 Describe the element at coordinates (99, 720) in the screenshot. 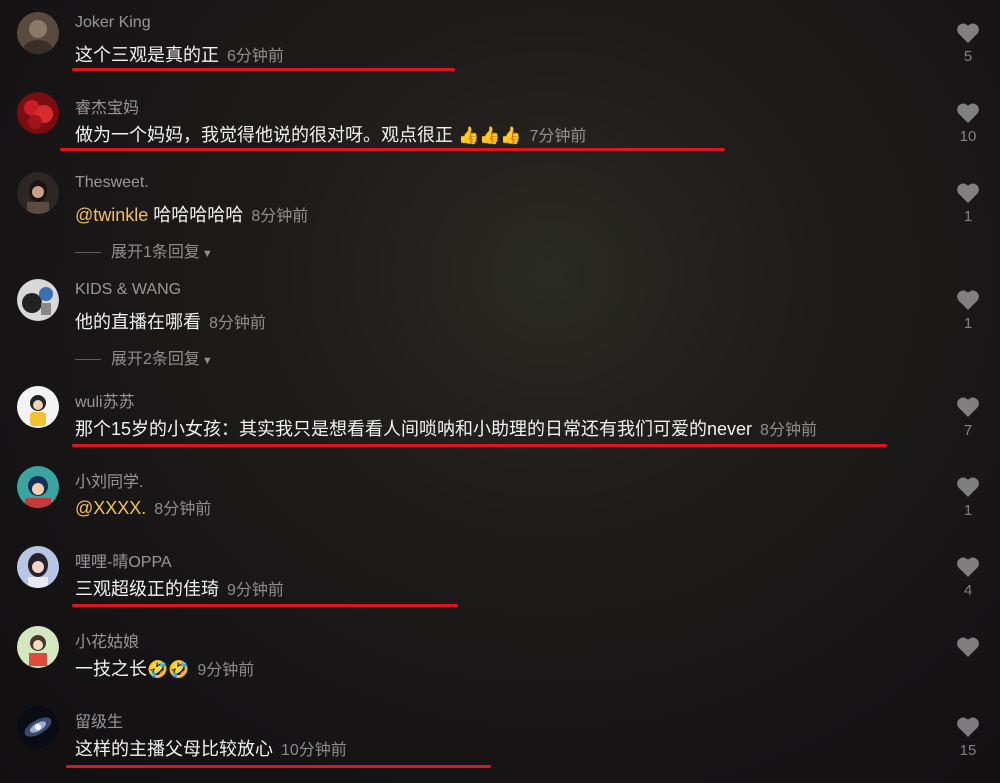

I see `username: 留级生` at that location.